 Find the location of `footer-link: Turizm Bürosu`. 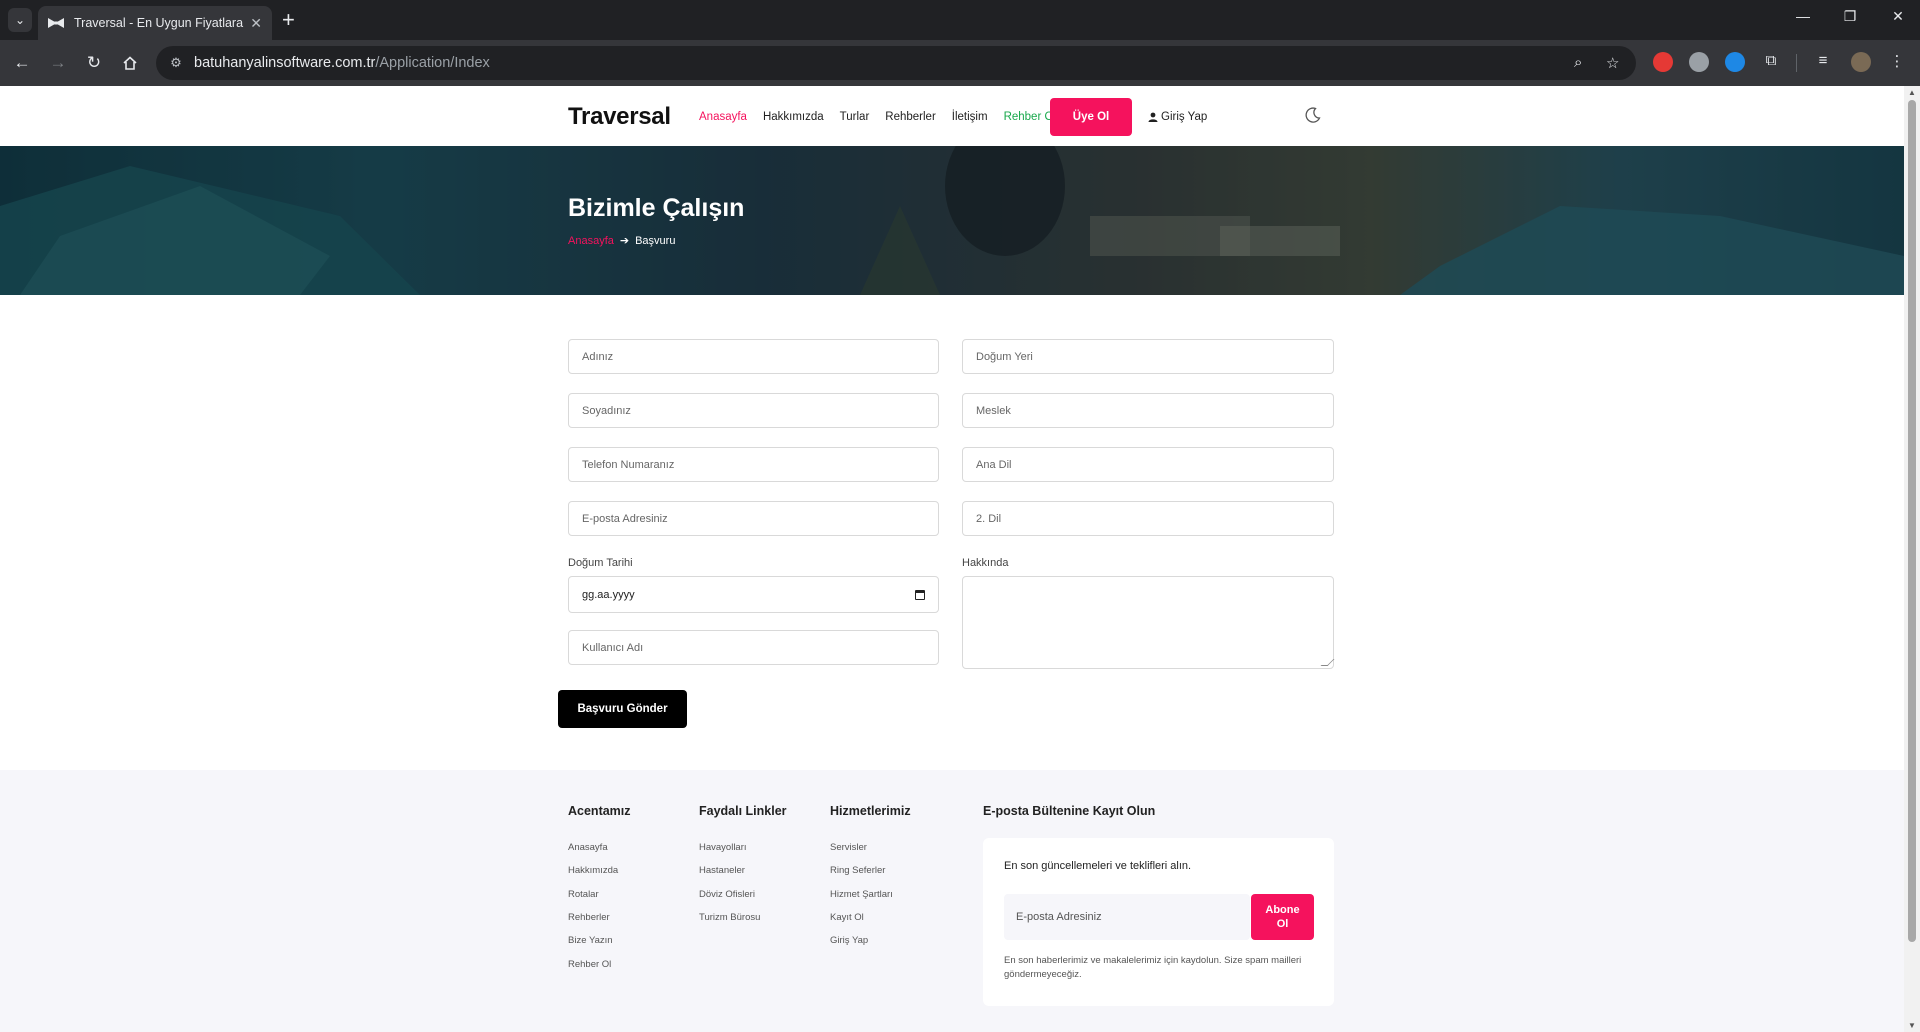

footer-link: Turizm Bürosu is located at coordinates (729, 917).